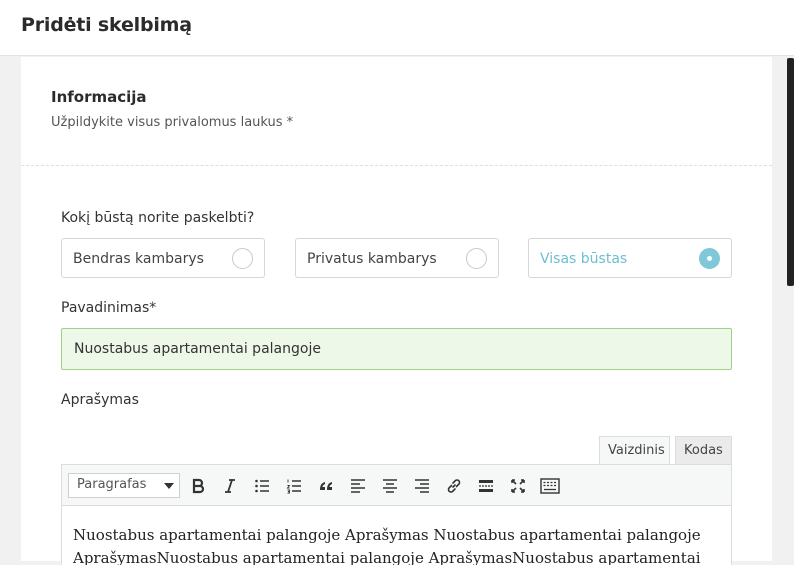 The image size is (794, 565). I want to click on blockquote-button, so click(326, 486).